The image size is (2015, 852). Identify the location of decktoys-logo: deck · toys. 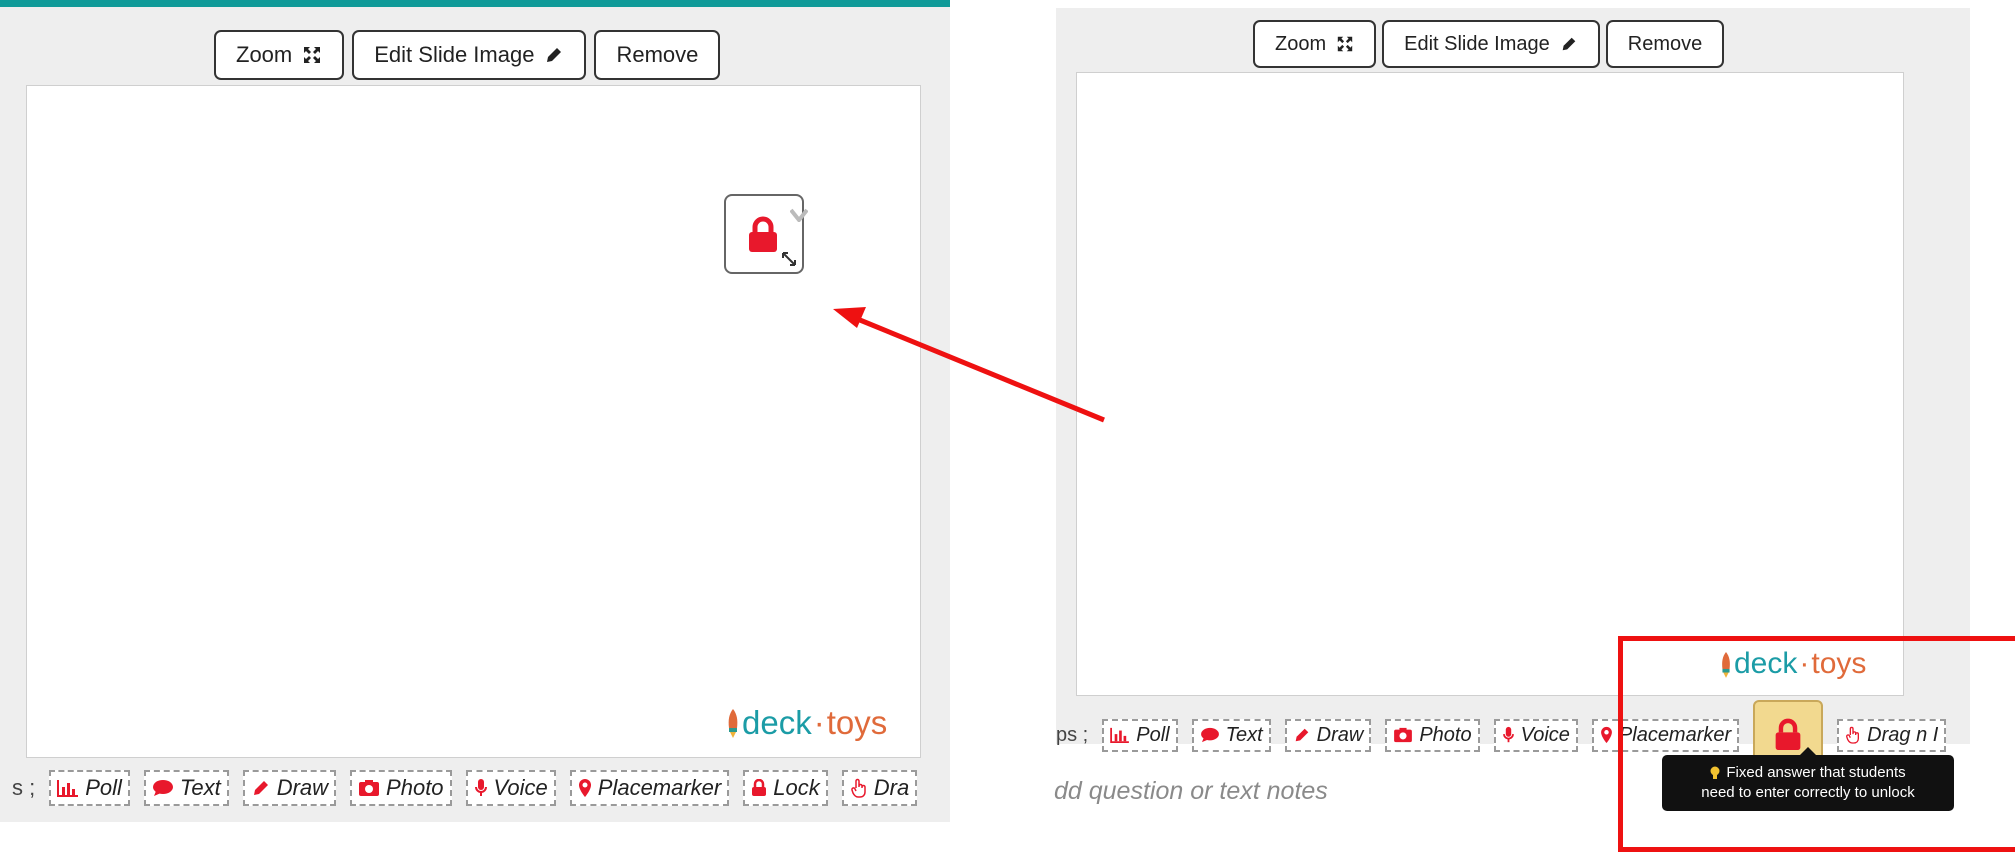
(805, 723).